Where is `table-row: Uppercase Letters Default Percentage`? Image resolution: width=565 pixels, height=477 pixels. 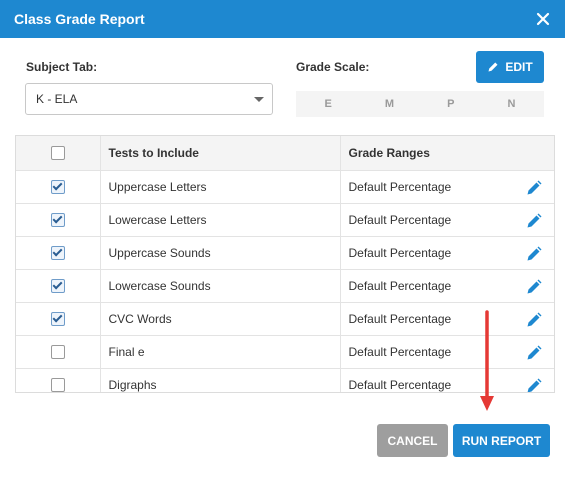
table-row: Uppercase Letters Default Percentage is located at coordinates (285, 187).